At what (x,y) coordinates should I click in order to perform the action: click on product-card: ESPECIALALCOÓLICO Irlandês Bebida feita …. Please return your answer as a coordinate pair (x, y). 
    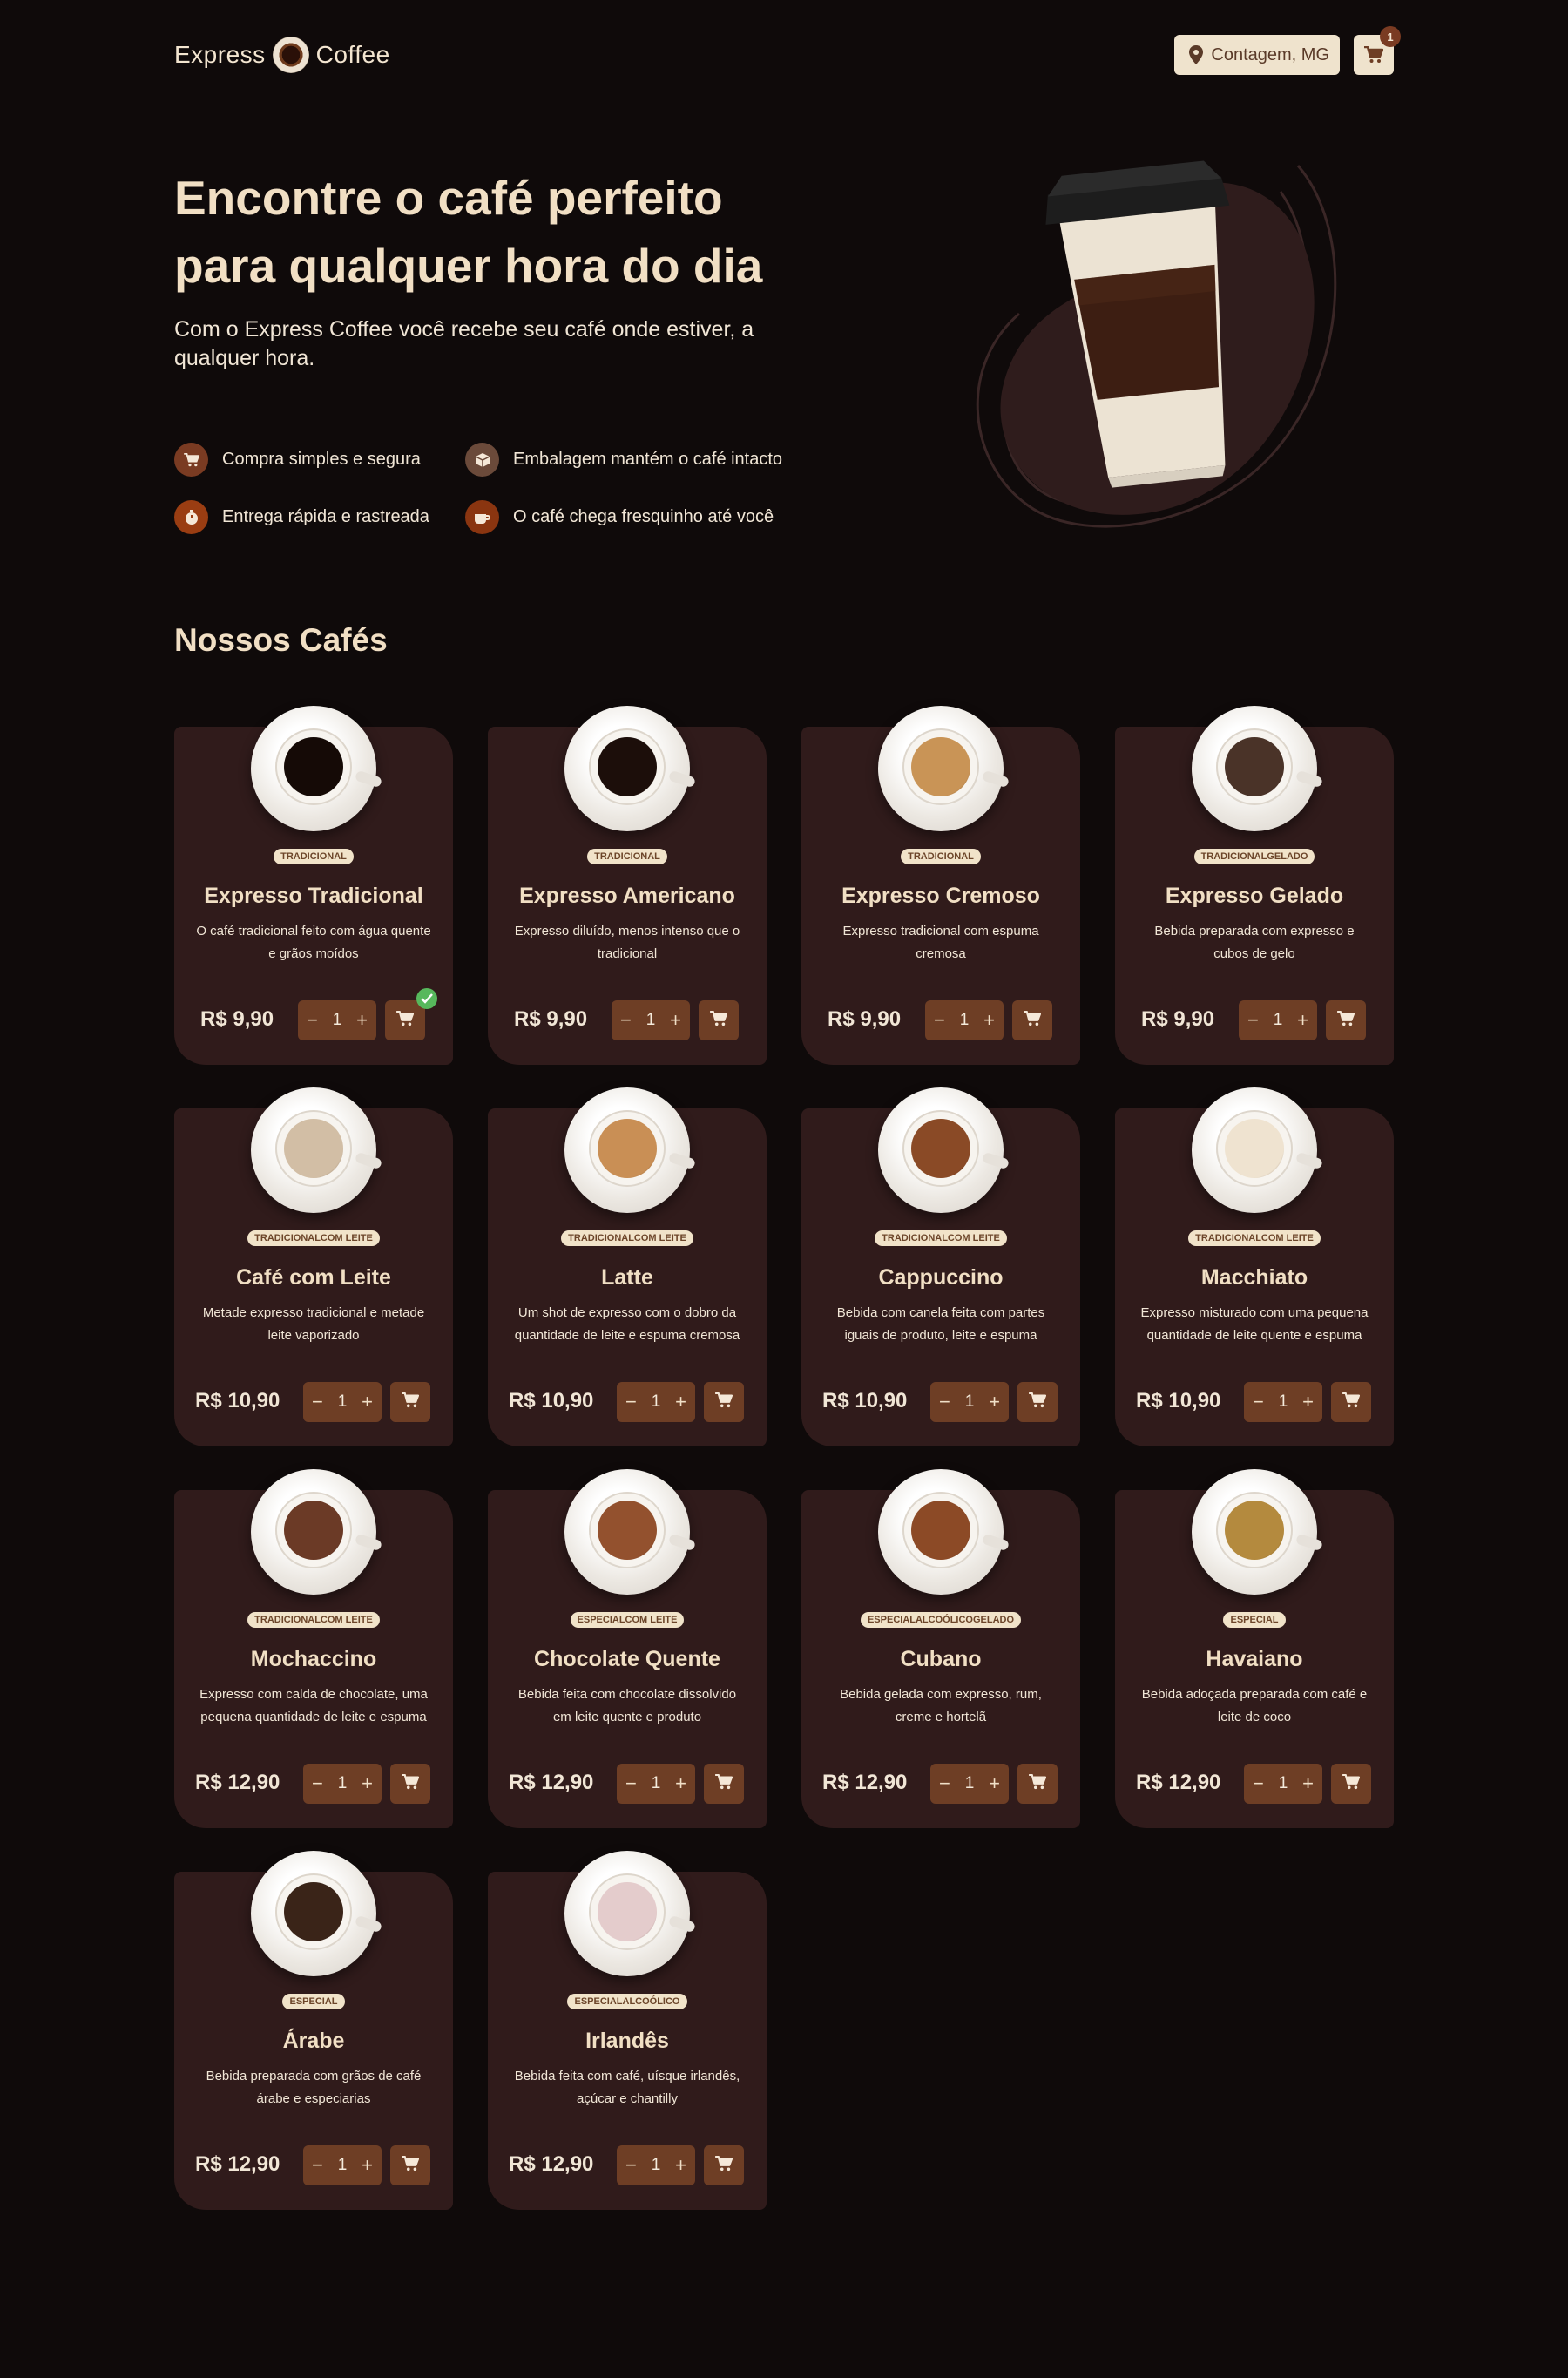
    Looking at the image, I should click on (628, 2031).